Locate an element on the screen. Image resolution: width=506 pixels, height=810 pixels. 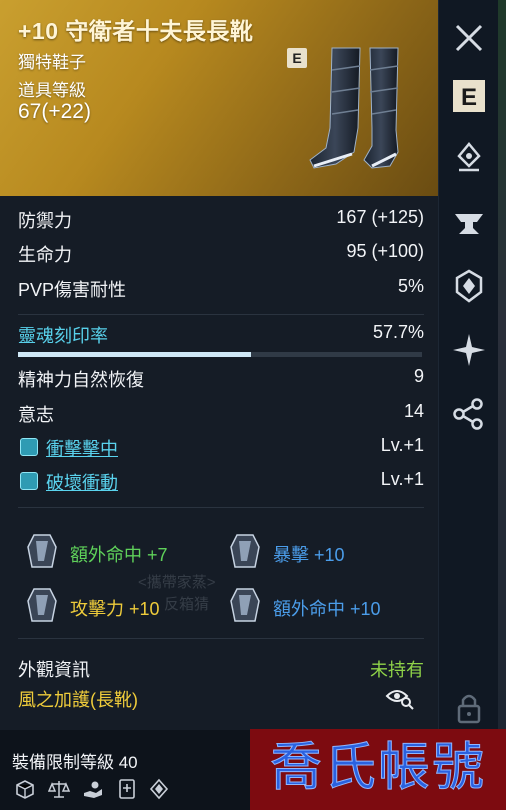
soul-imprint-bar-fill is located at coordinates (135, 354).